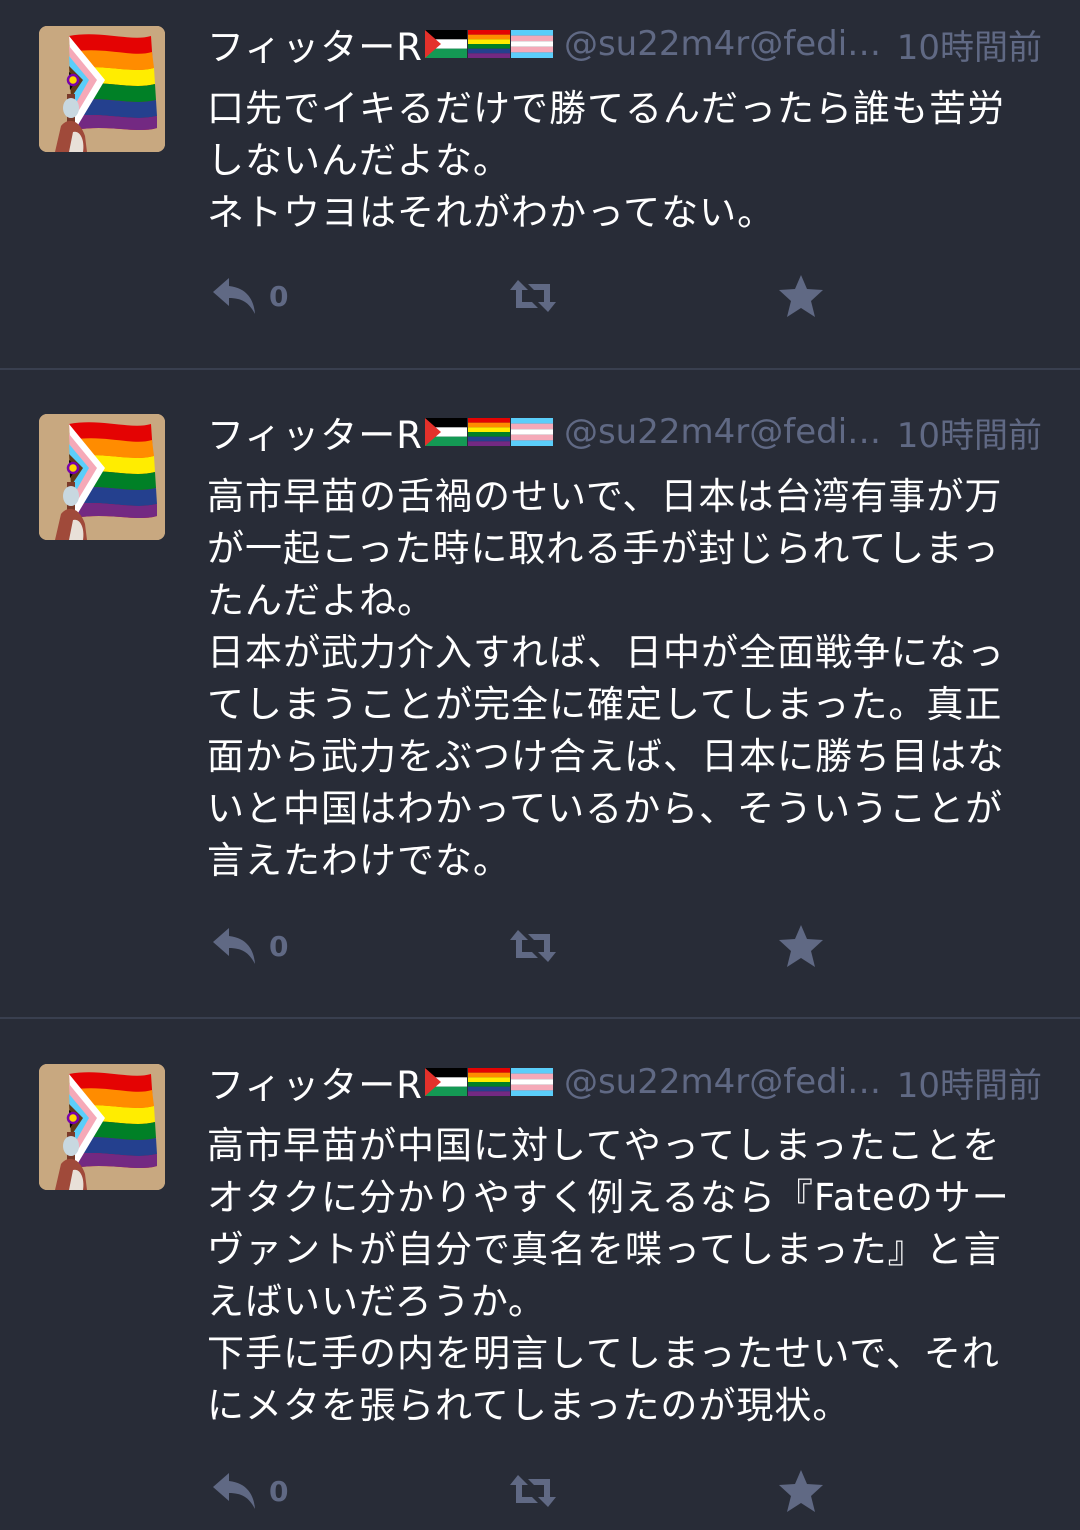 This screenshot has height=1530, width=1080. Describe the element at coordinates (604, 1249) in the screenshot. I see `content-line: ヴァントが自分で真名を喋ってしまった』と言` at that location.